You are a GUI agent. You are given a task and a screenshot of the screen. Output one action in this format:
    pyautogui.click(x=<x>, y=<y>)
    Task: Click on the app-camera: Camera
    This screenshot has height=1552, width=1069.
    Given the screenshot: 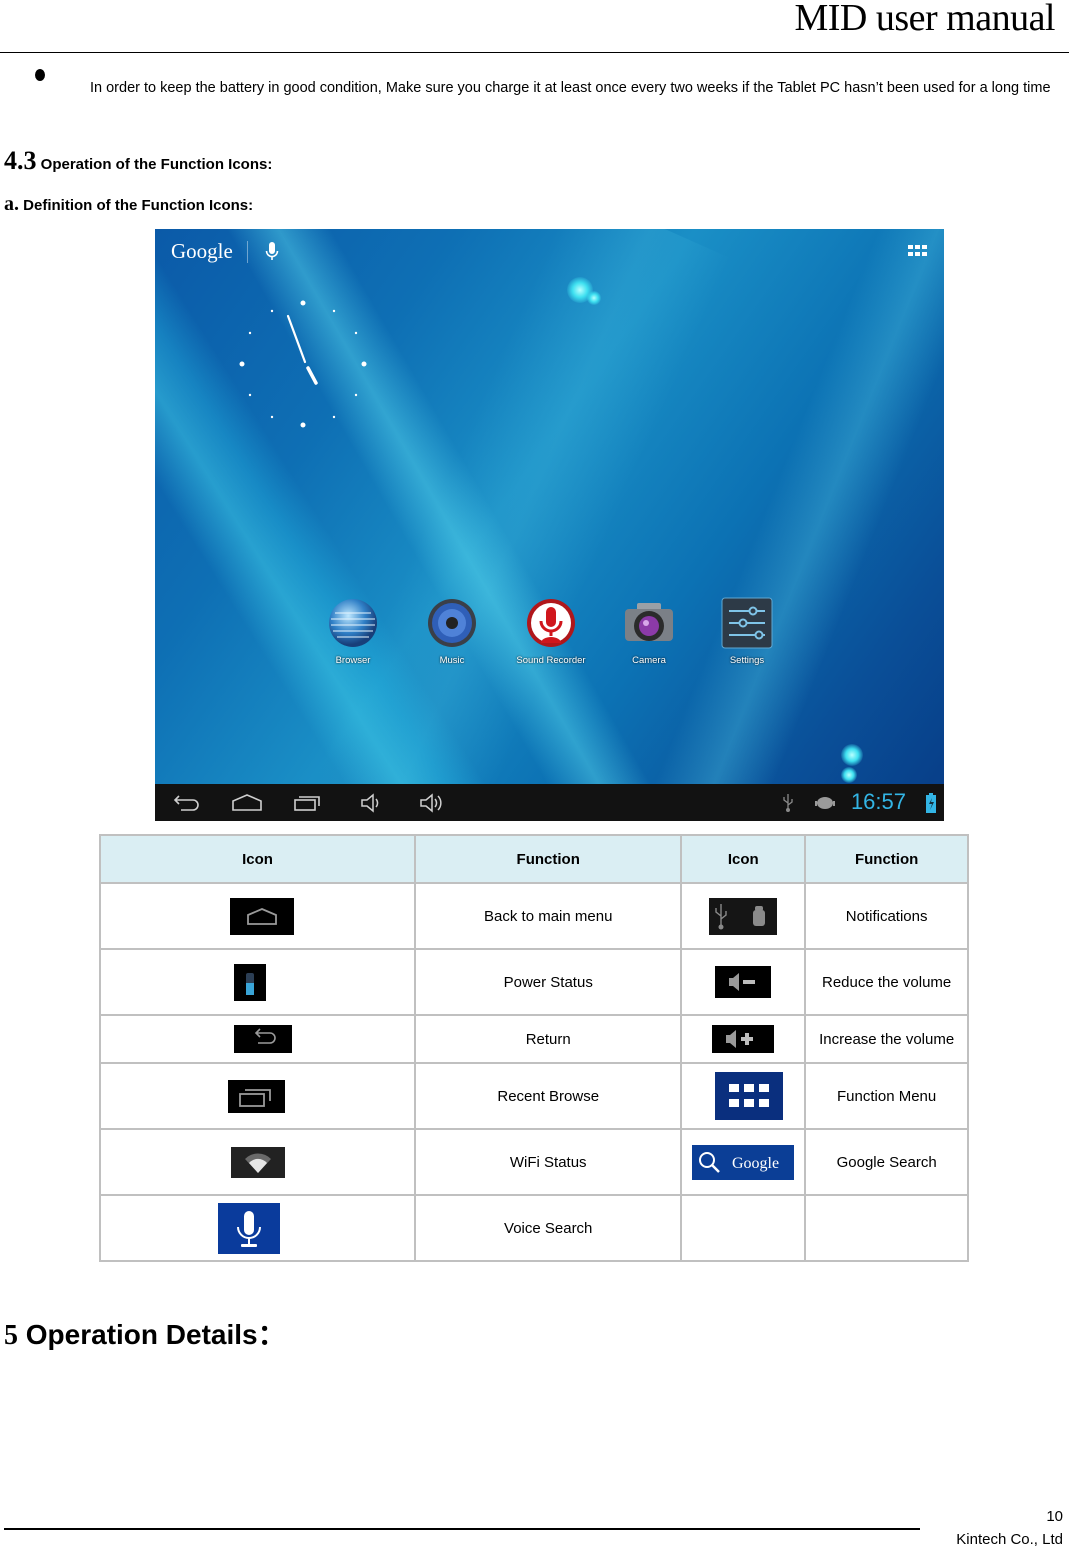 What is the action you would take?
    pyautogui.click(x=649, y=631)
    